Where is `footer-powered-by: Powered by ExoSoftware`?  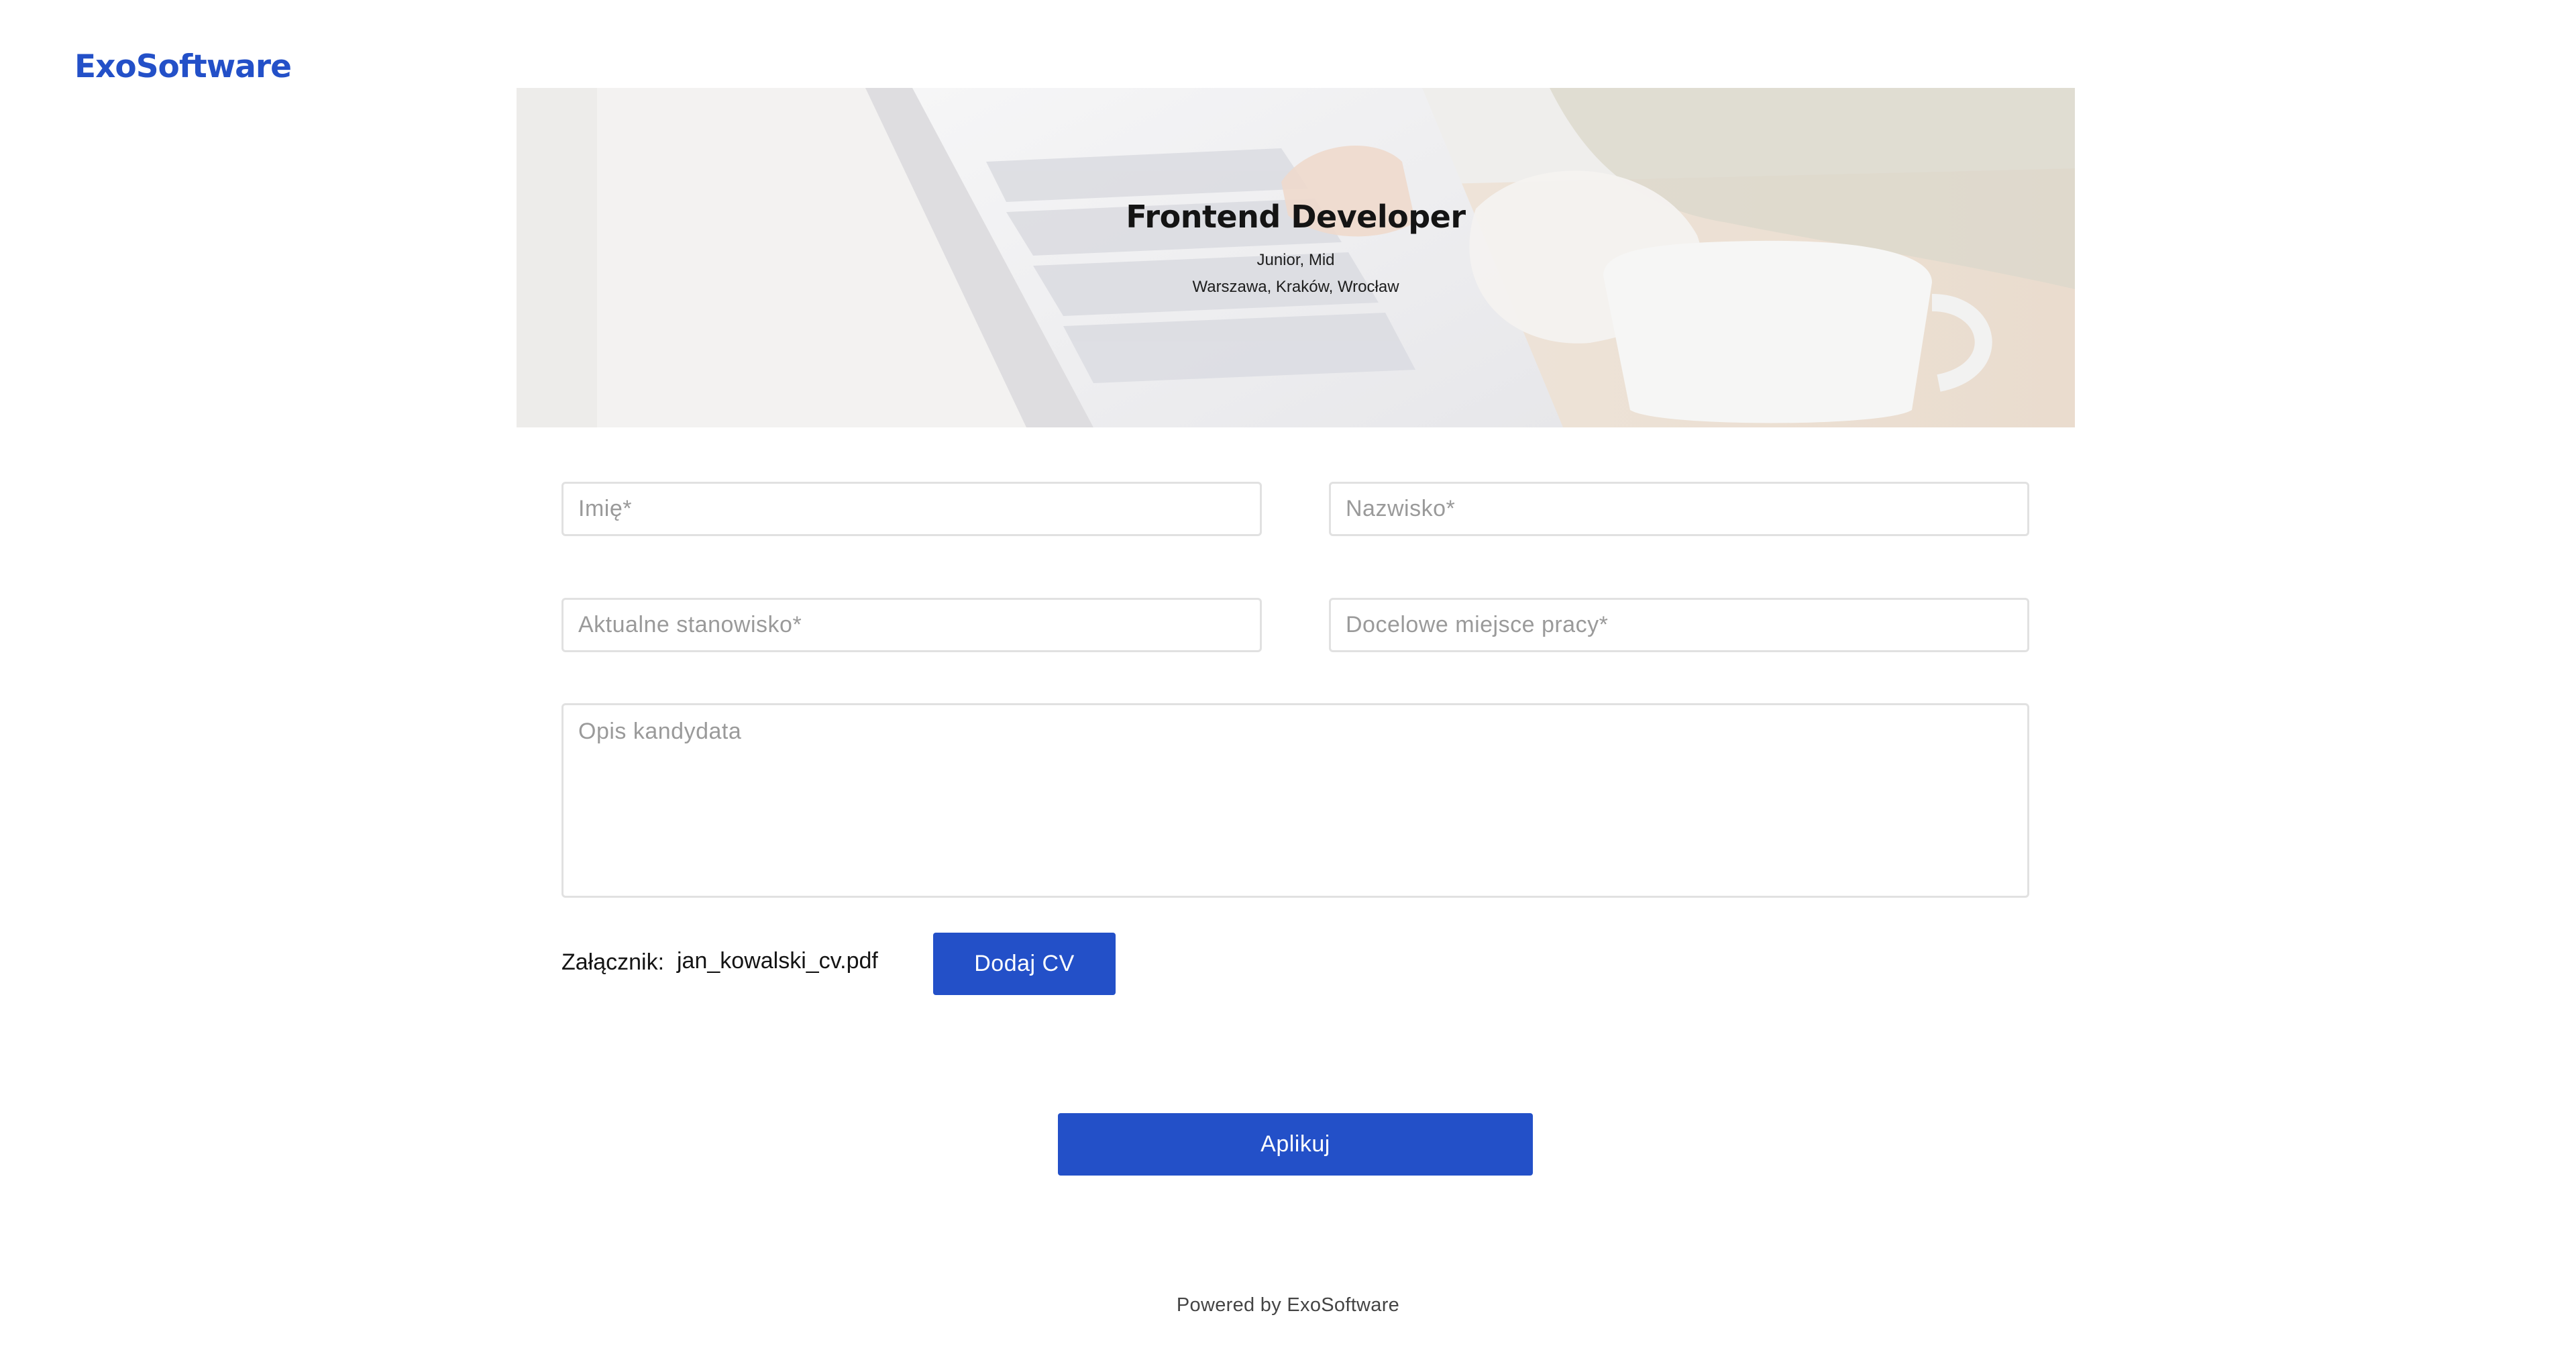 footer-powered-by: Powered by ExoSoftware is located at coordinates (1288, 1305).